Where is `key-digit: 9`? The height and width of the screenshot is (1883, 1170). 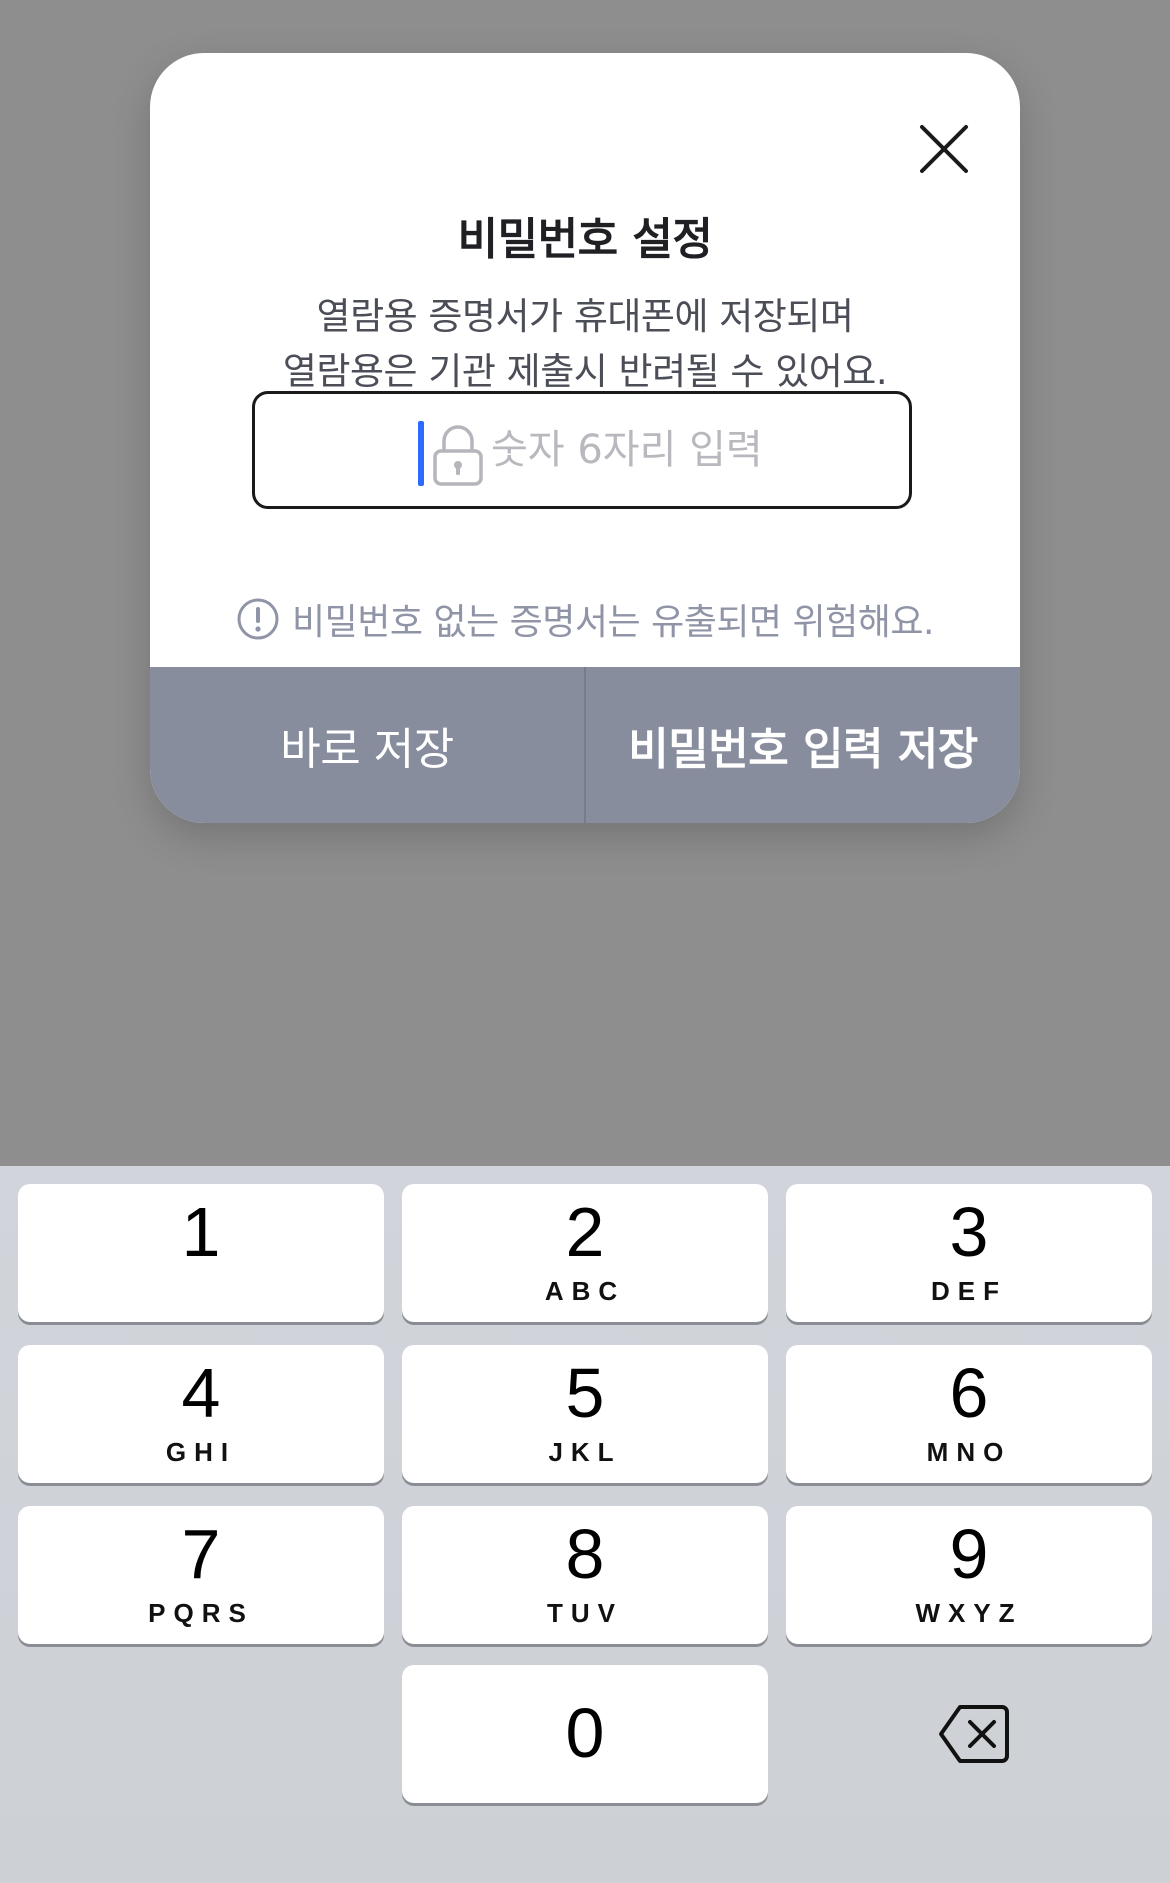 key-digit: 9 is located at coordinates (969, 1554).